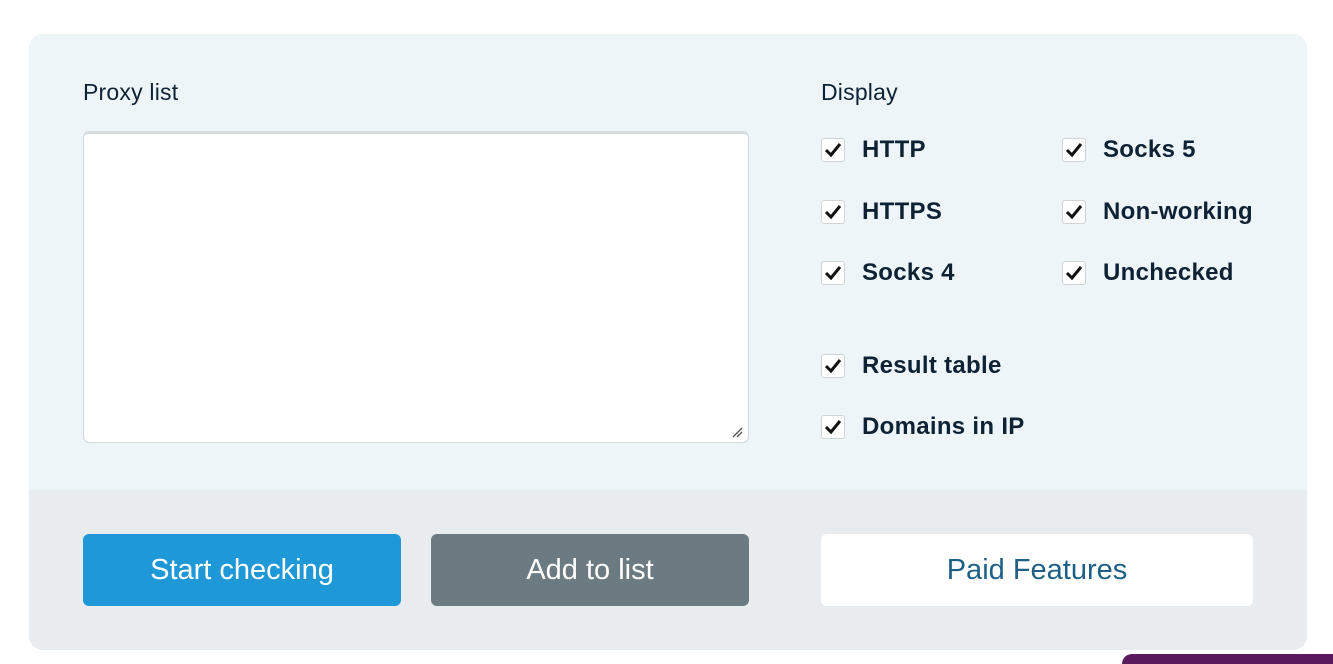 This screenshot has height=664, width=1333. Describe the element at coordinates (737, 432) in the screenshot. I see `resize-grip-icon` at that location.